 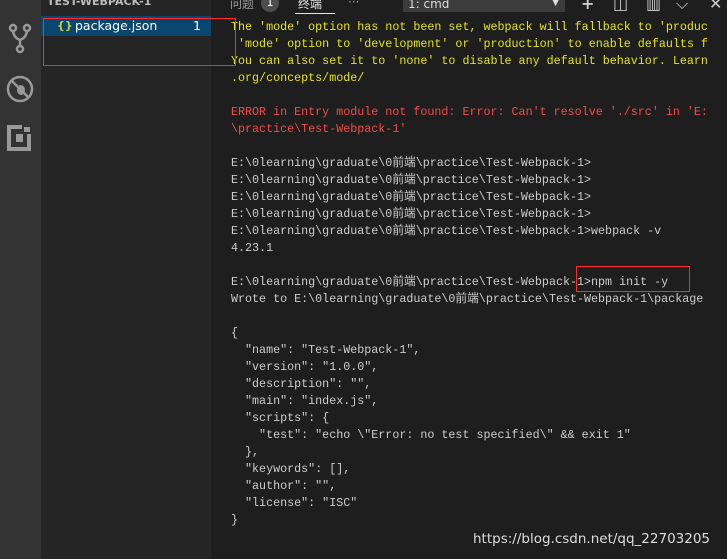 What do you see at coordinates (592, 539) in the screenshot?
I see `watermark: https://blog.csdn.net/qq_22703205` at bounding box center [592, 539].